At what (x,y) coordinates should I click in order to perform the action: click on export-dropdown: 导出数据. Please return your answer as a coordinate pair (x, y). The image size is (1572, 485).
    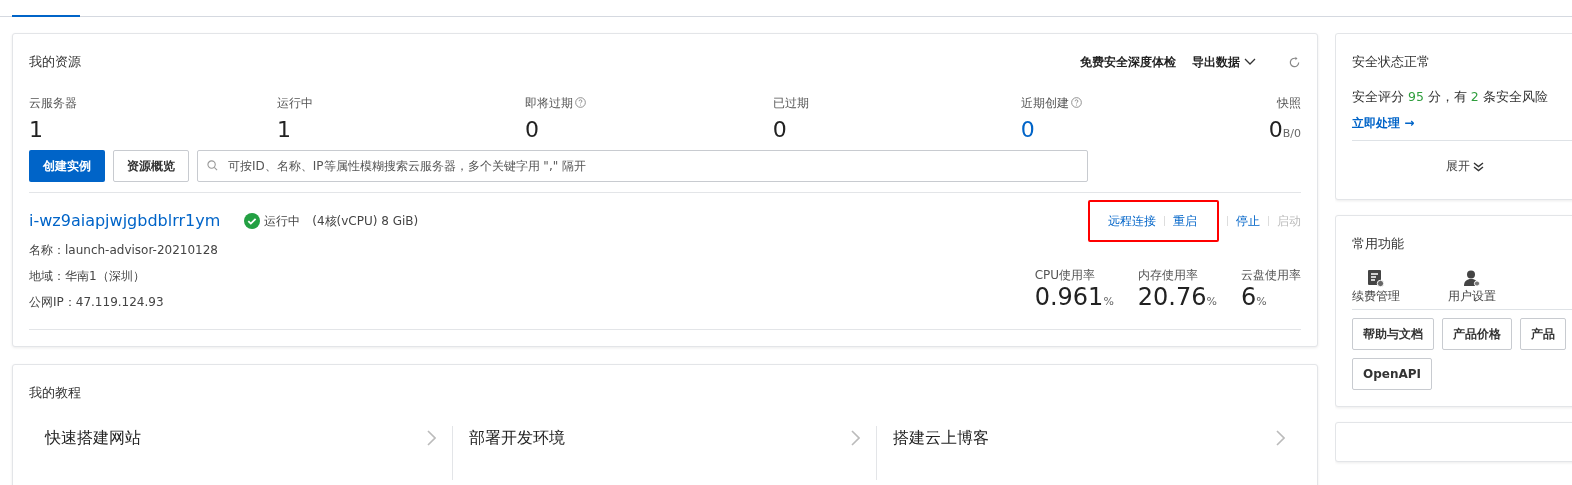
    Looking at the image, I should click on (1223, 61).